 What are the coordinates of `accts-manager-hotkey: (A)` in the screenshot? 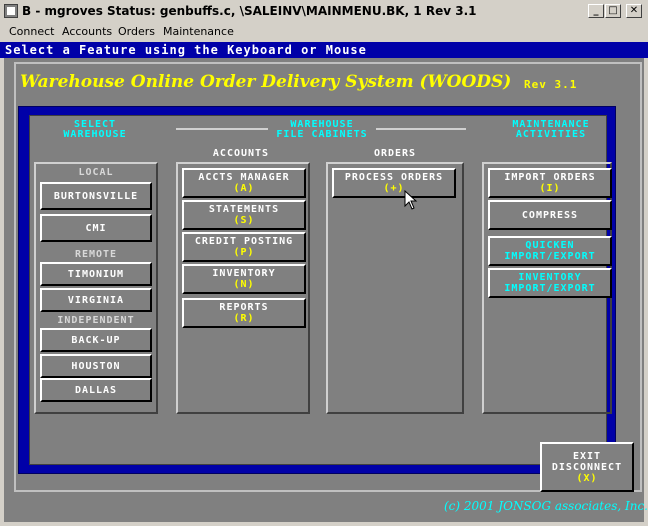 It's located at (244, 188).